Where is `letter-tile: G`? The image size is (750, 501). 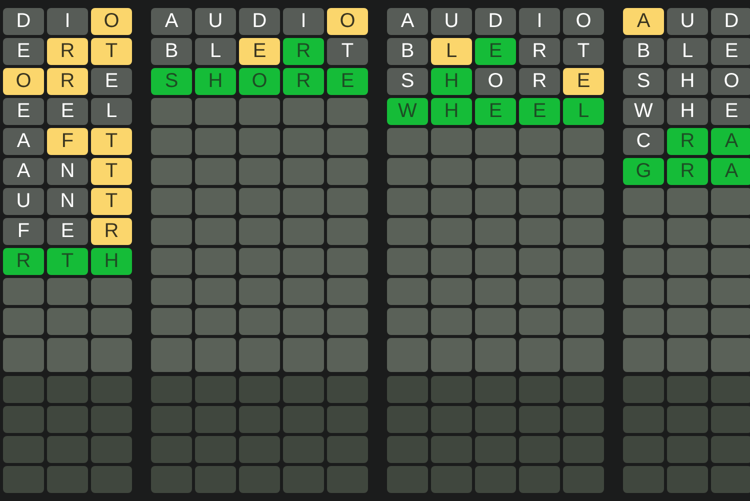 letter-tile: G is located at coordinates (643, 171).